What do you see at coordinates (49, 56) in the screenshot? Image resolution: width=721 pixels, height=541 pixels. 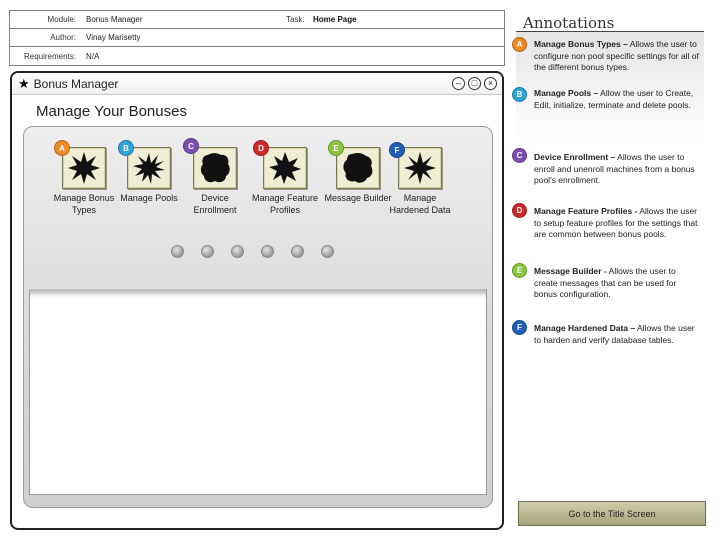 I see `requirements-label: Requirements:` at bounding box center [49, 56].